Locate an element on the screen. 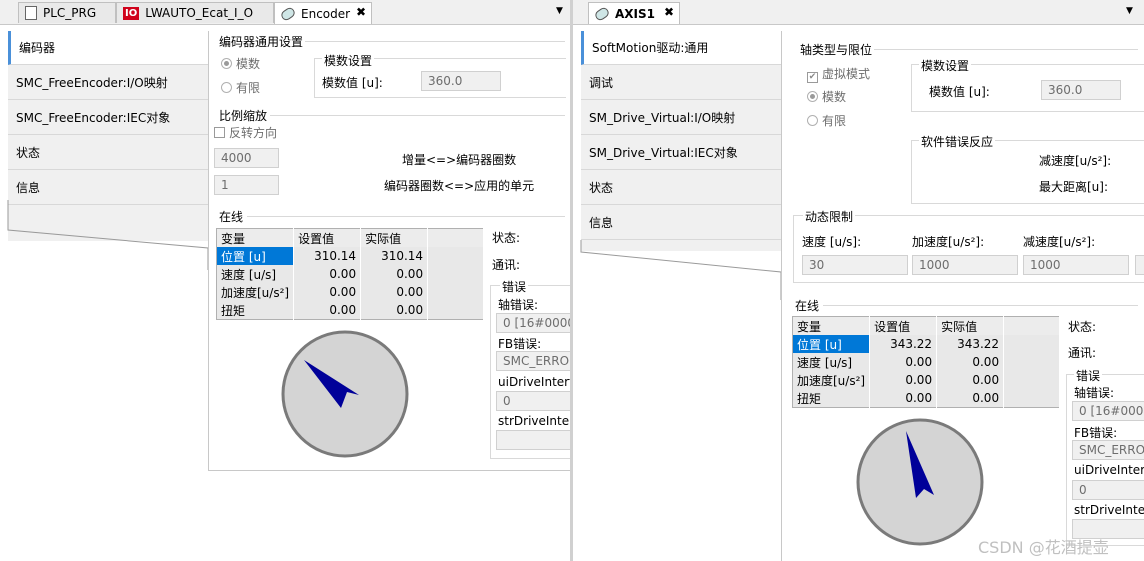 The height and width of the screenshot is (561, 1144). axis-error-label: 轴错误: is located at coordinates (1094, 393).